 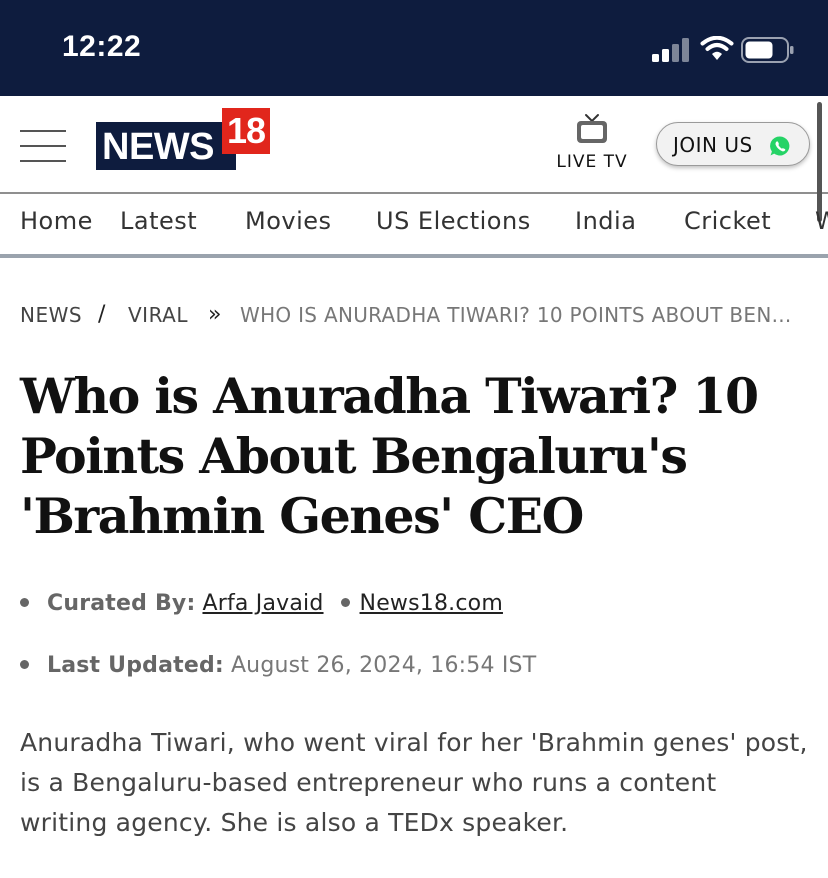 I want to click on nav-item-latest: Latest, so click(x=158, y=221).